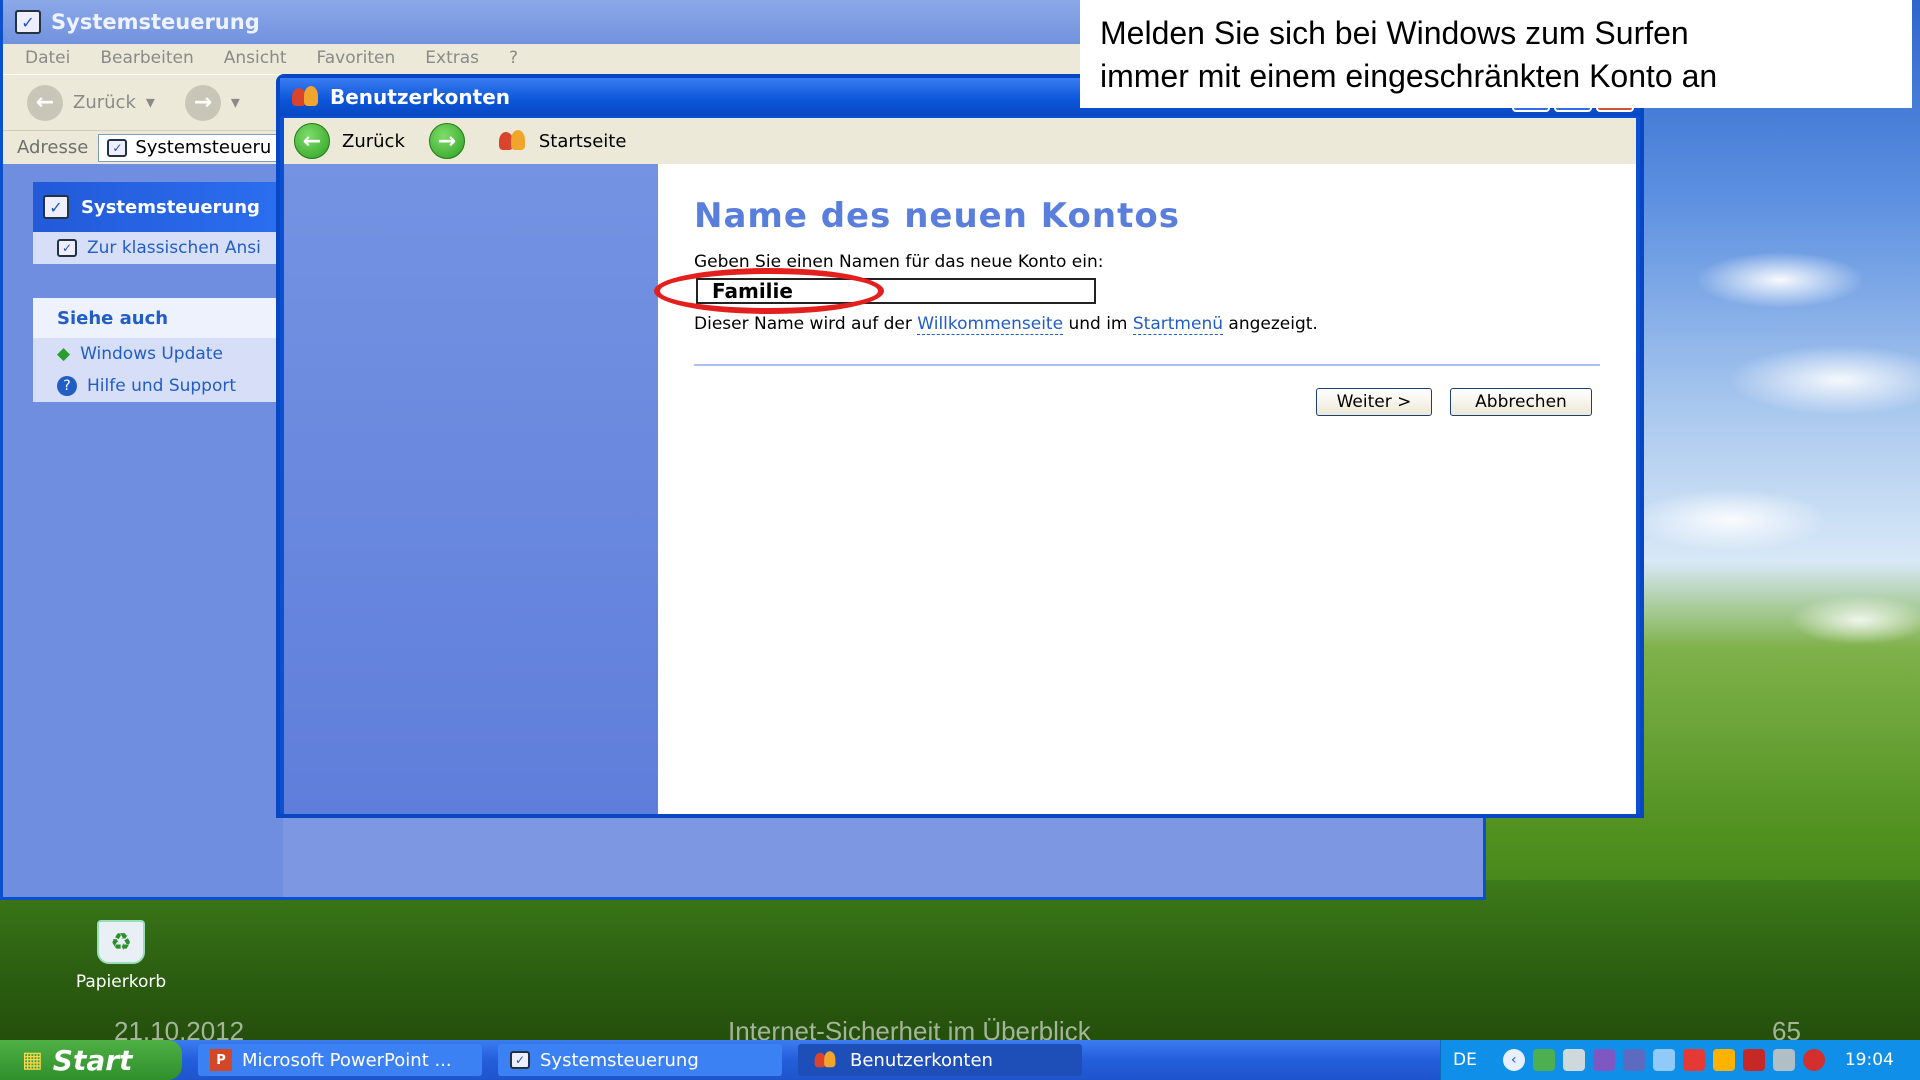  Describe the element at coordinates (203, 147) in the screenshot. I see `address-value: Systemsteueru` at that location.